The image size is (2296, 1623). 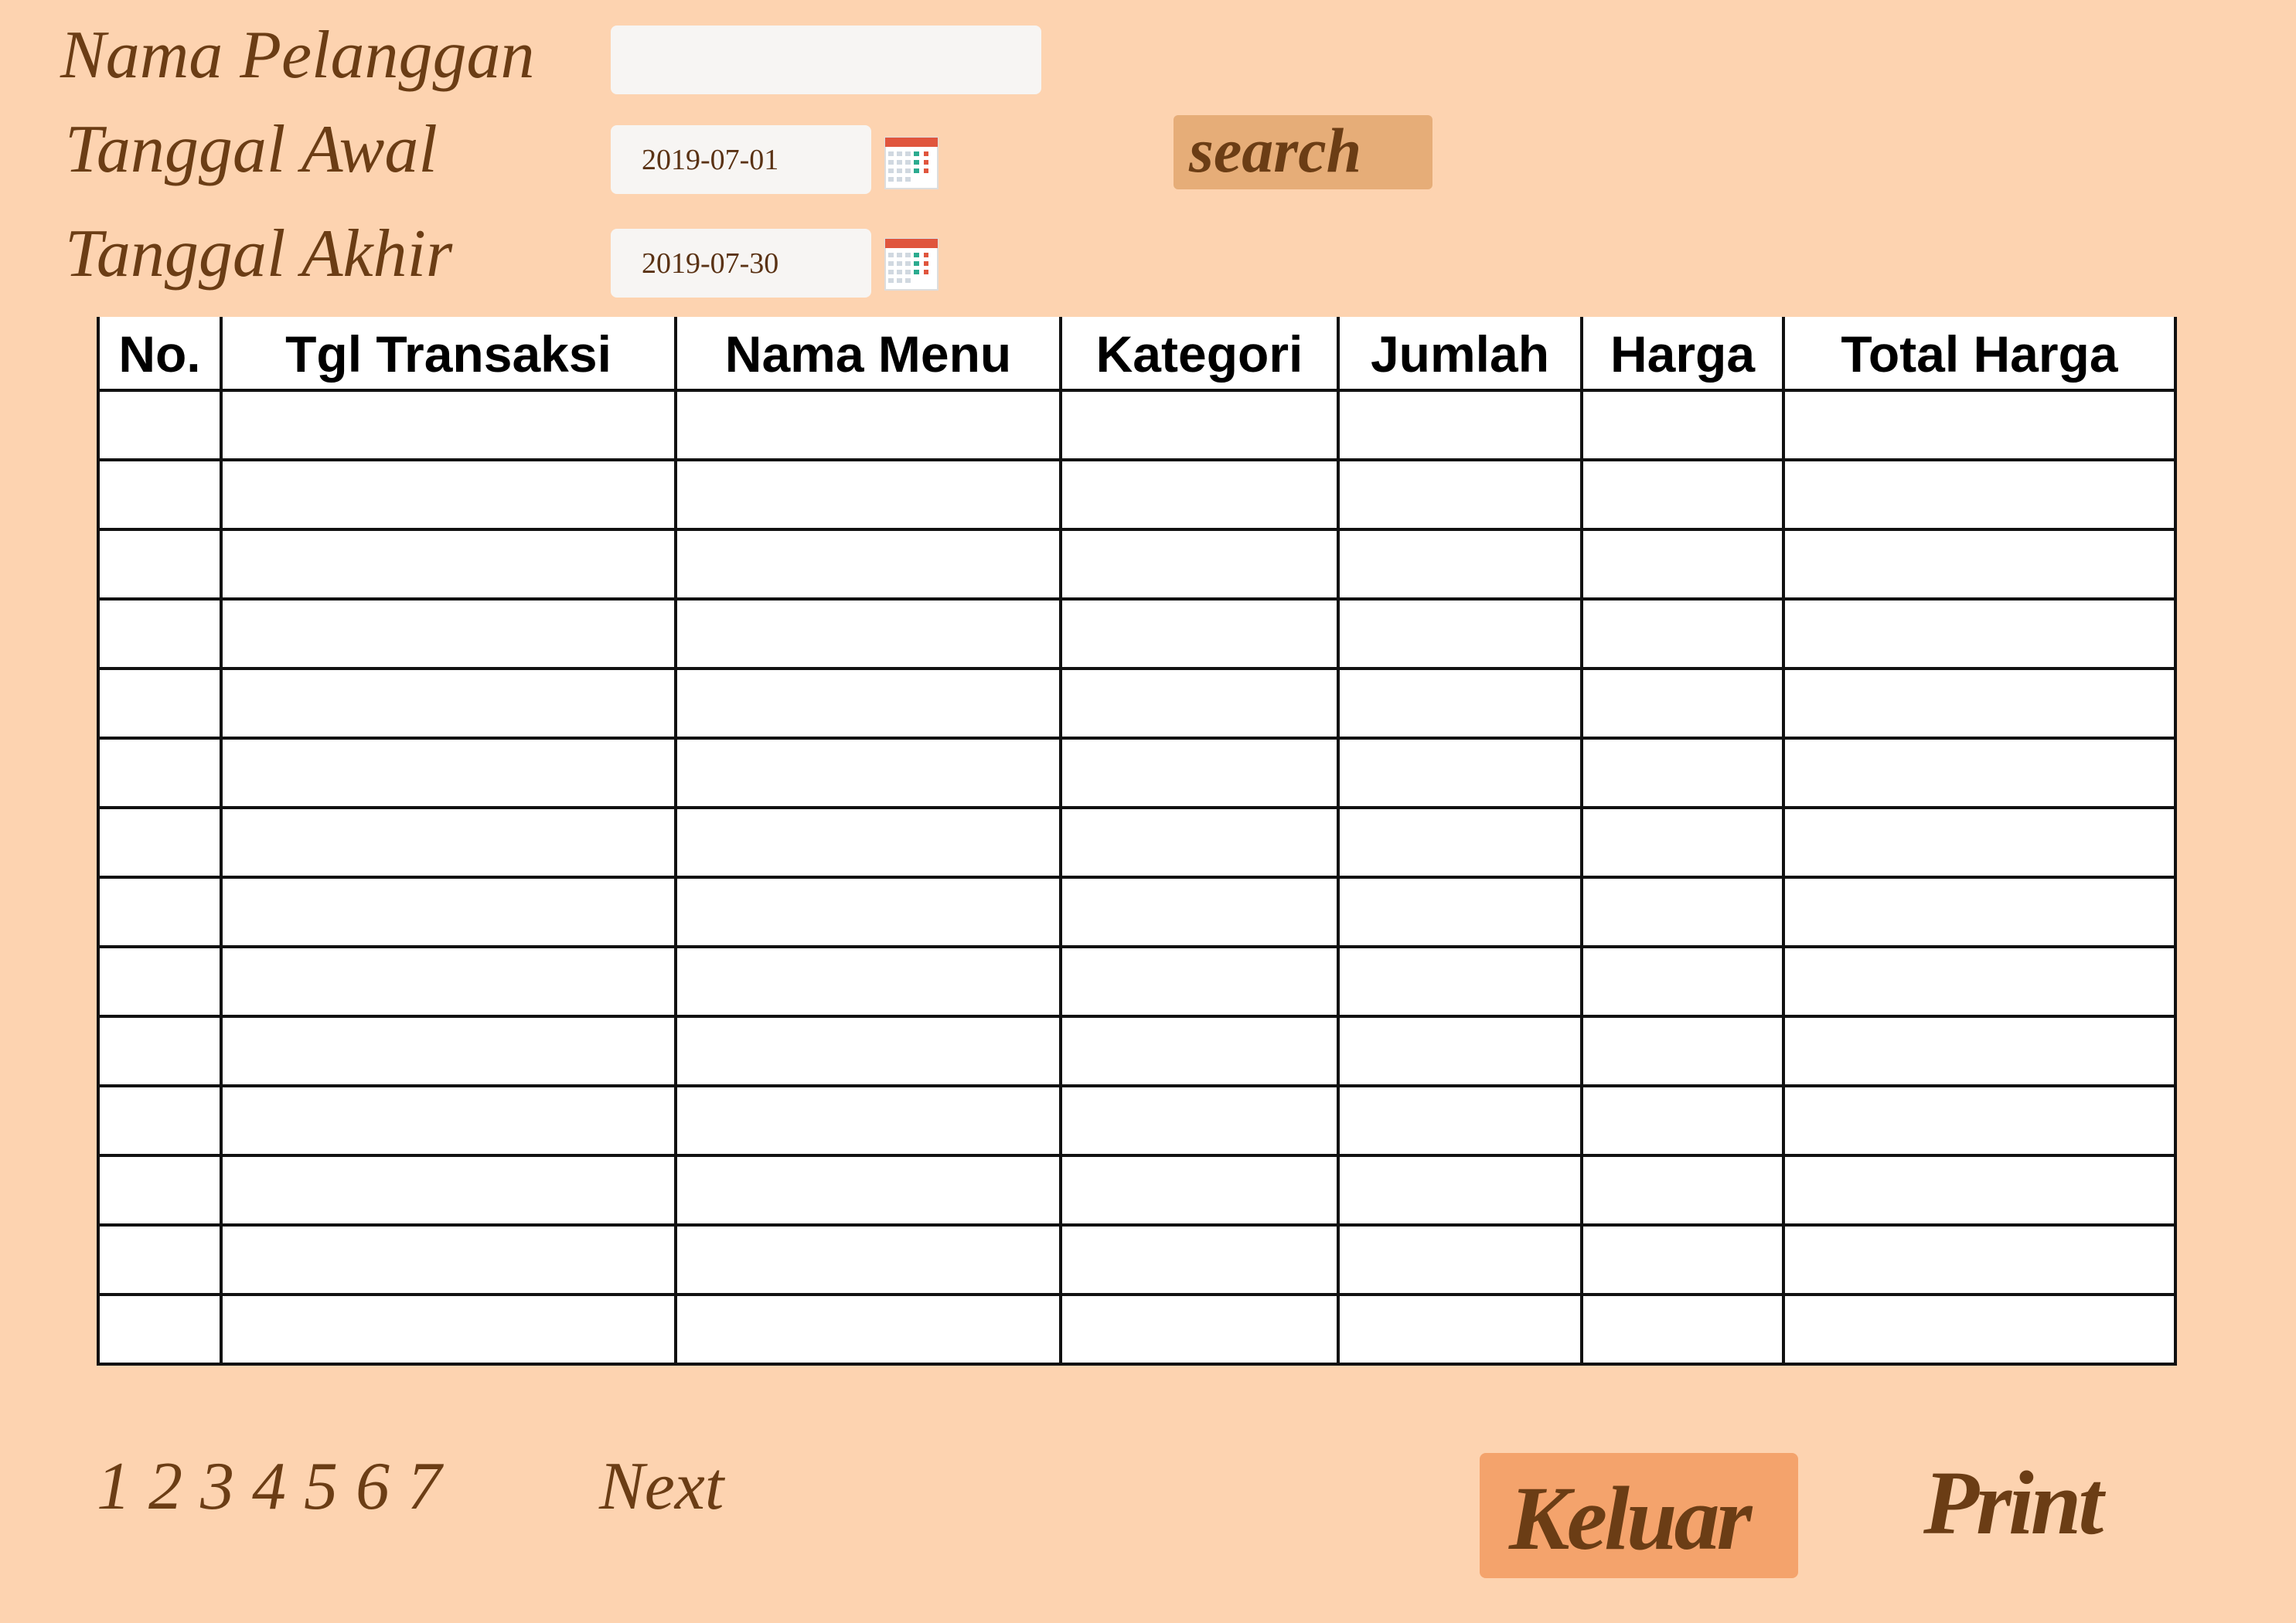 What do you see at coordinates (217, 1487) in the screenshot?
I see `page-link-3: 3` at bounding box center [217, 1487].